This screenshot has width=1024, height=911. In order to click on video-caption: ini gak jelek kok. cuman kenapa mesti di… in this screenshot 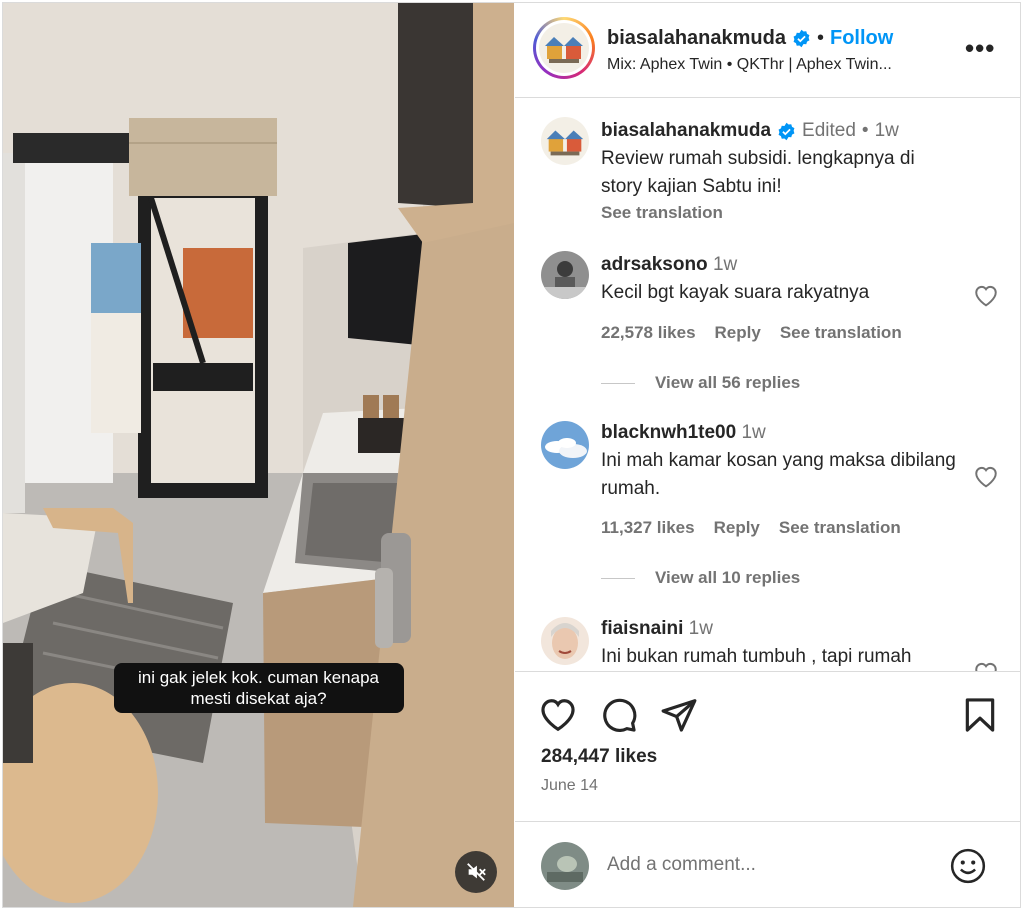, I will do `click(258, 688)`.